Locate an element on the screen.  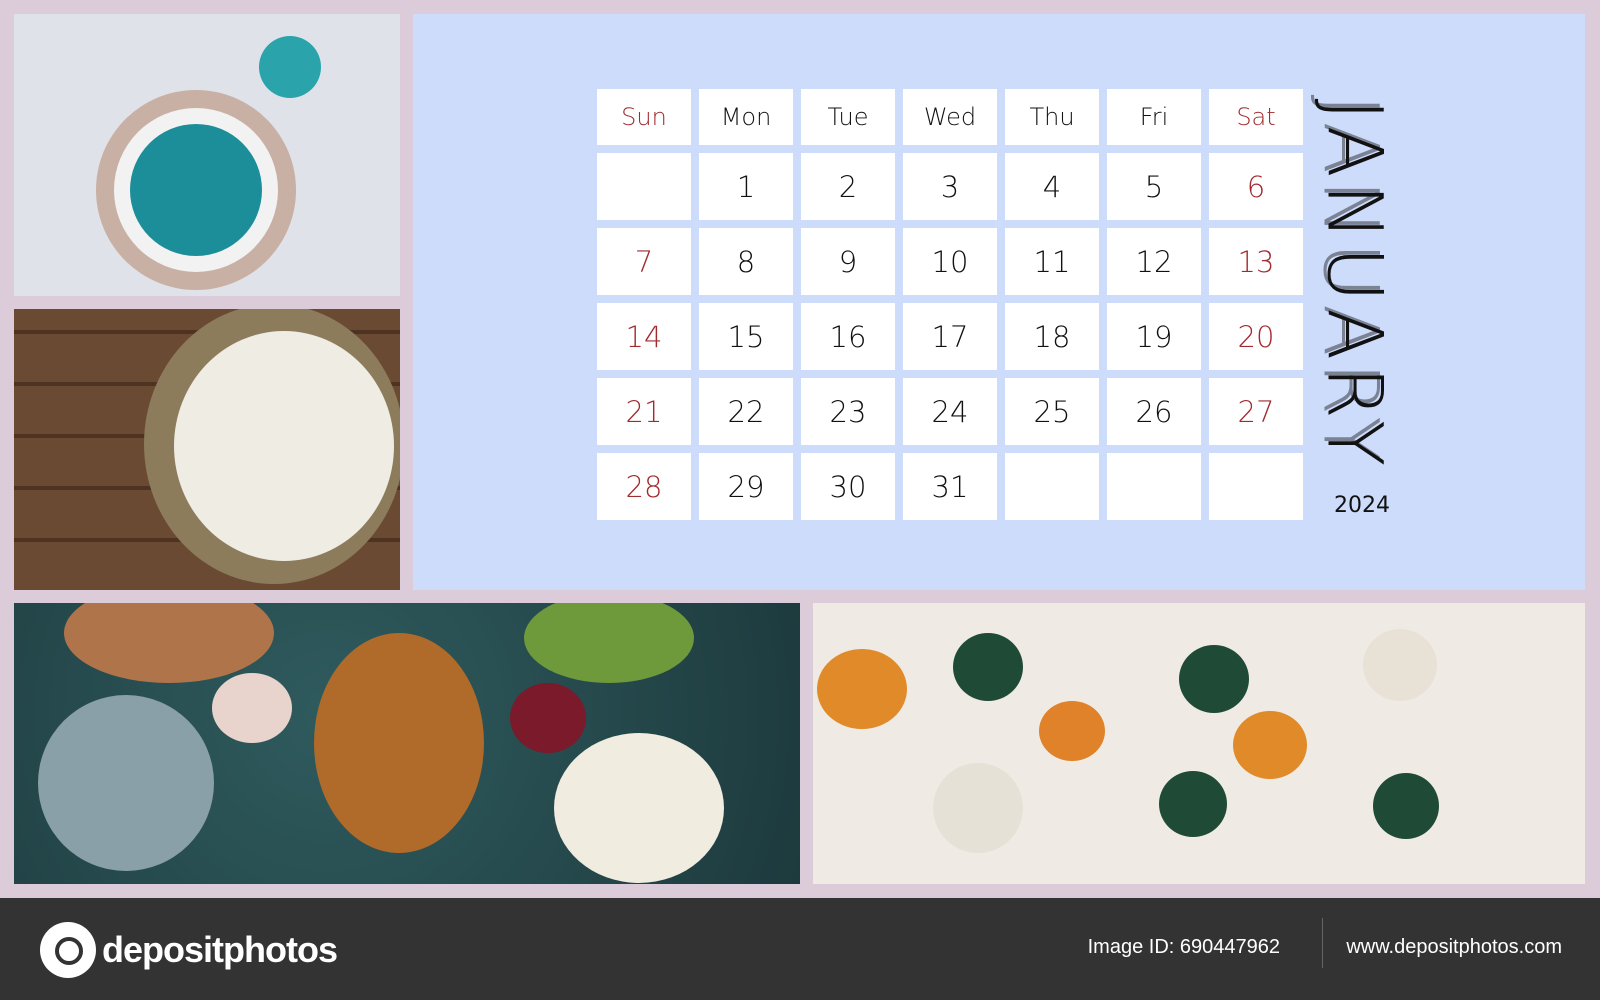
divider is located at coordinates (1322, 943).